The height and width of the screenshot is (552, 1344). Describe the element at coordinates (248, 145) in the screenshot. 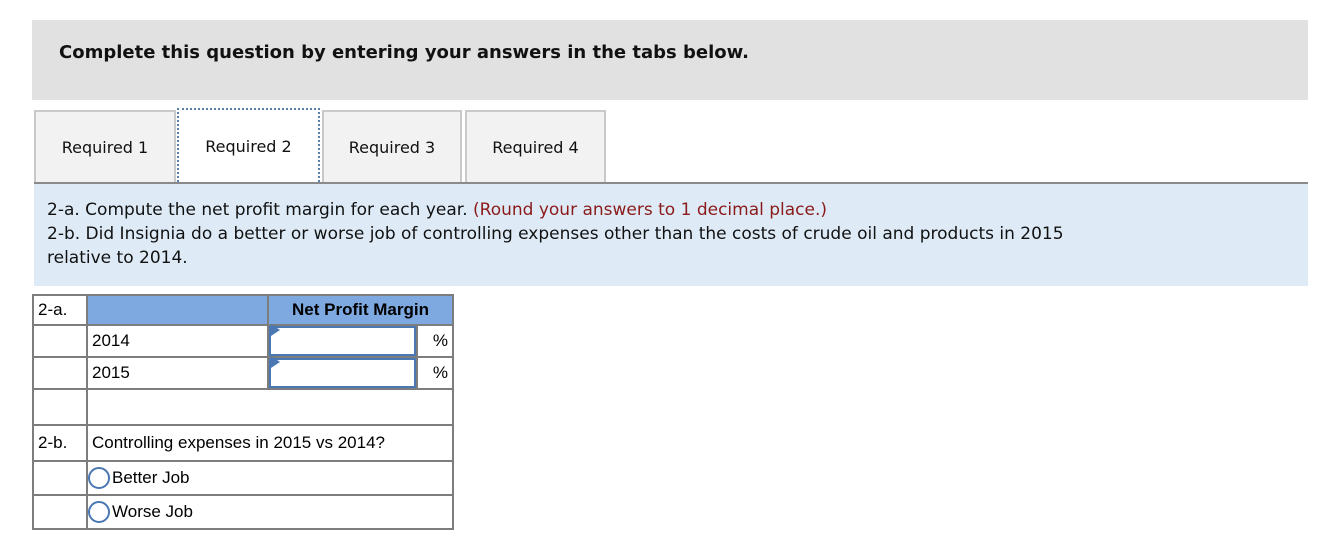

I see `tab-required-2: Required 2` at that location.